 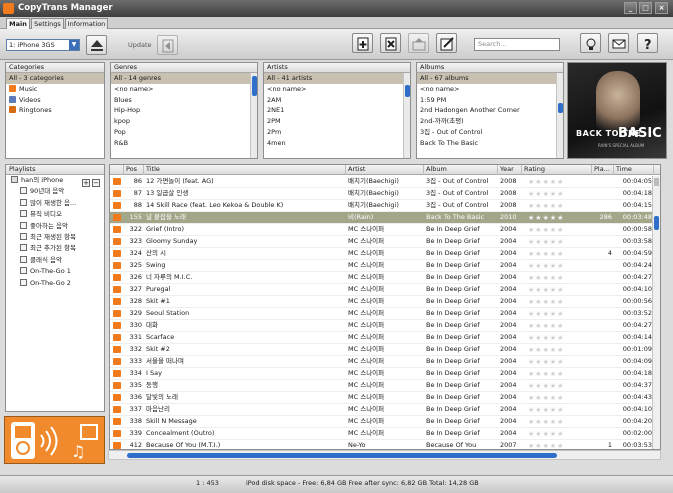 What do you see at coordinates (55, 226) in the screenshot?
I see `playlist-item: 좋아하는 음악` at bounding box center [55, 226].